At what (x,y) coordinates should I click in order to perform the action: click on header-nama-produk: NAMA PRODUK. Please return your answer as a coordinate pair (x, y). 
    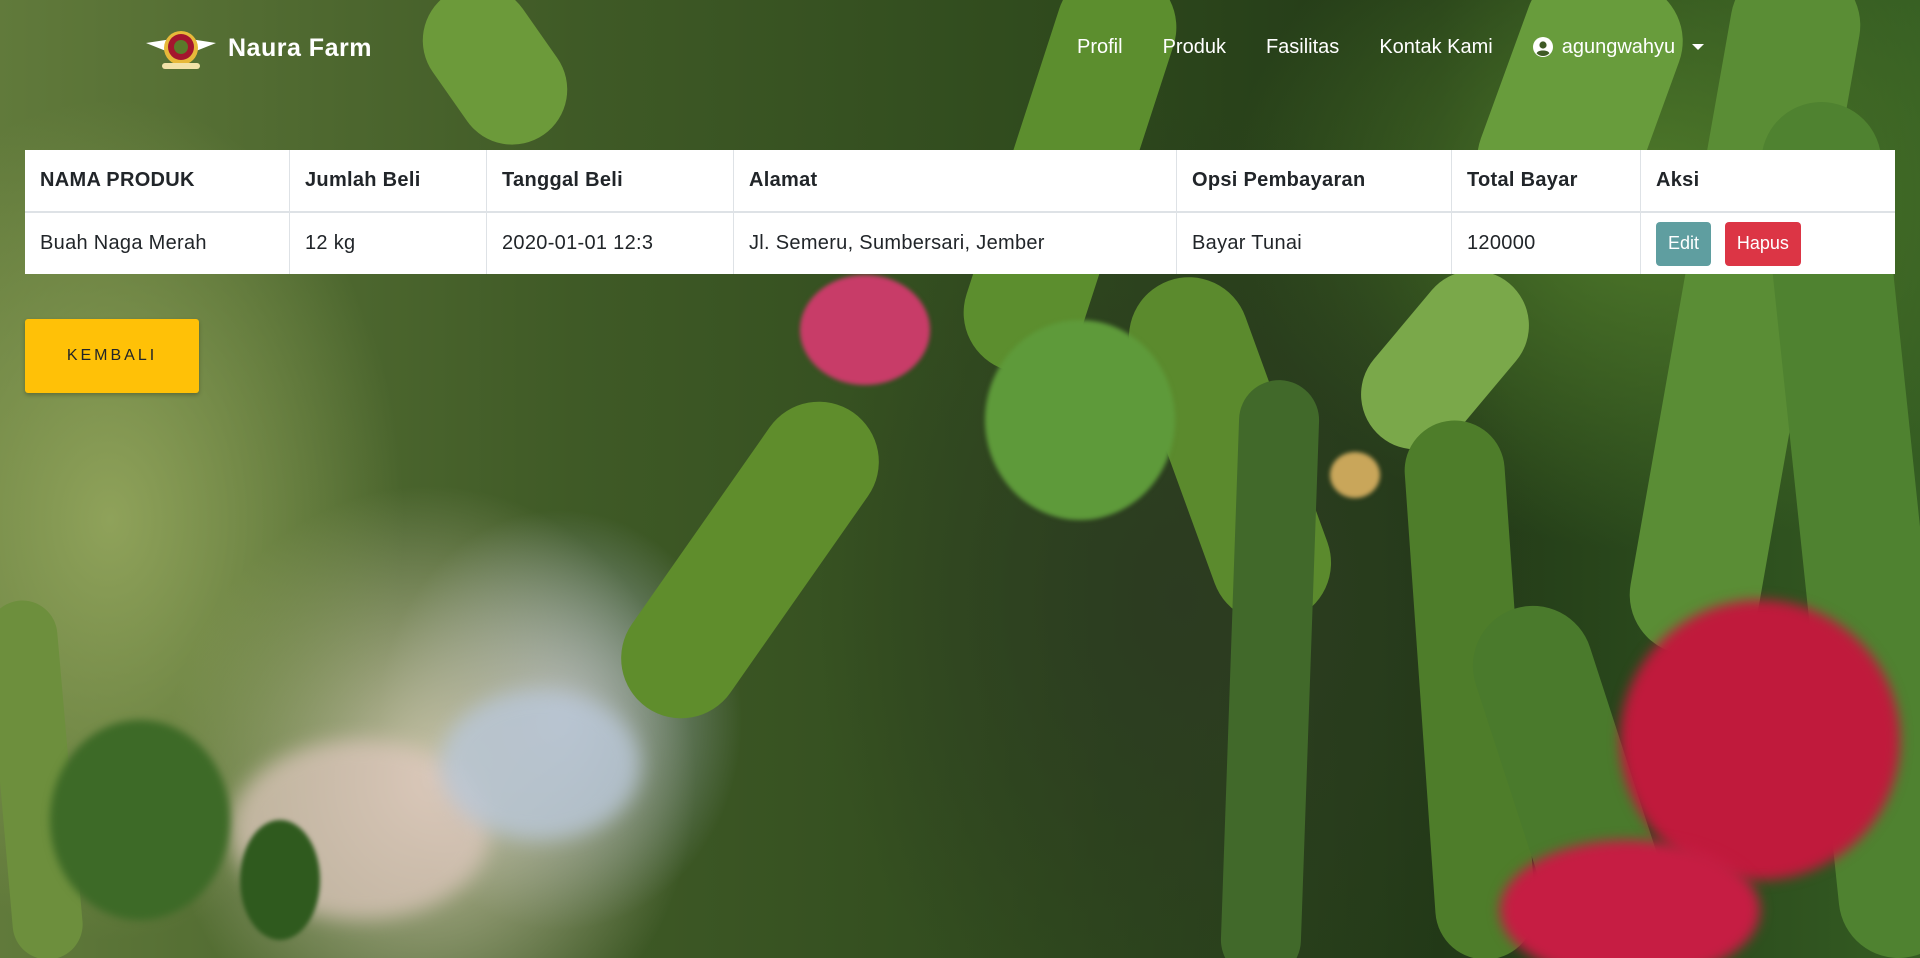
    Looking at the image, I should click on (157, 181).